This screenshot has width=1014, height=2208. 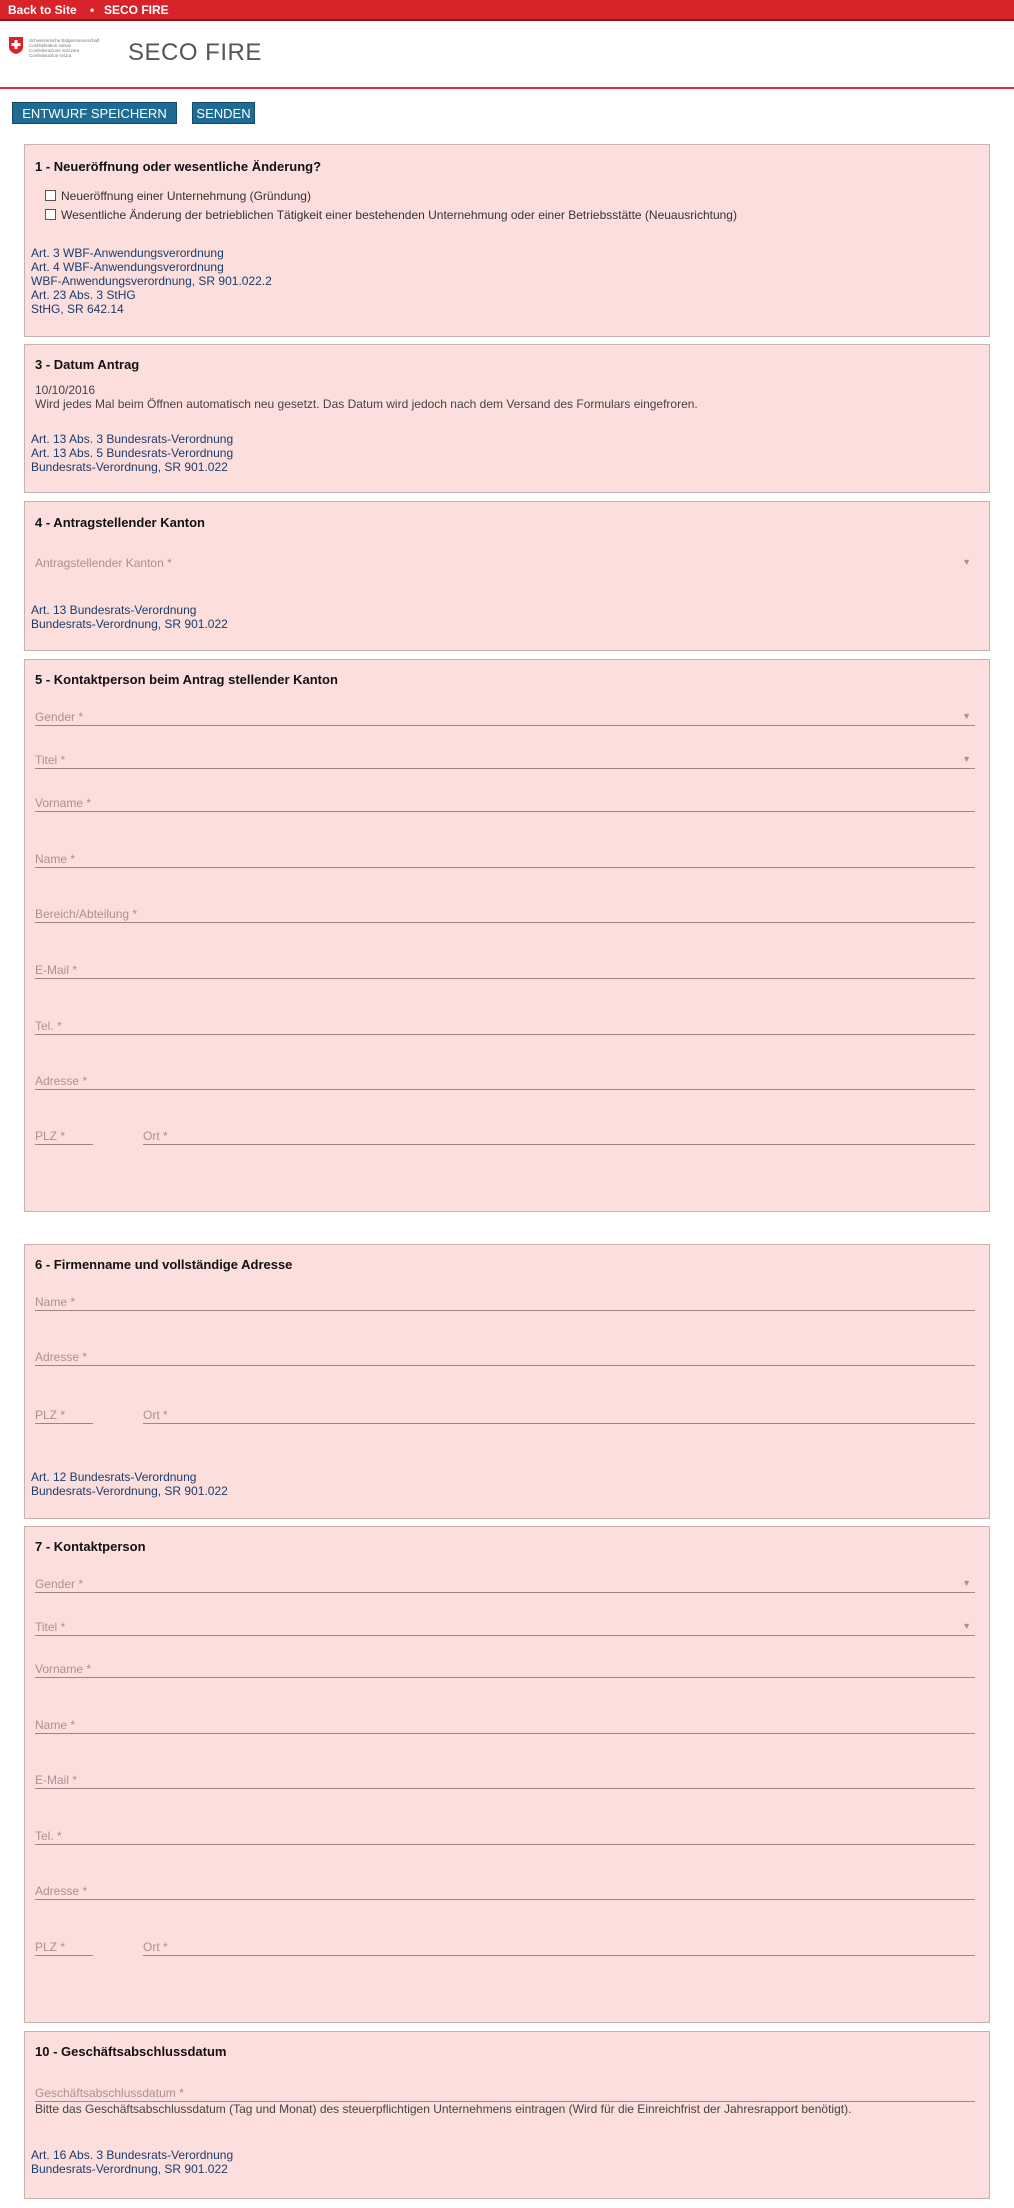 I want to click on department-input: Bereich/Abteilung *, so click(x=505, y=915).